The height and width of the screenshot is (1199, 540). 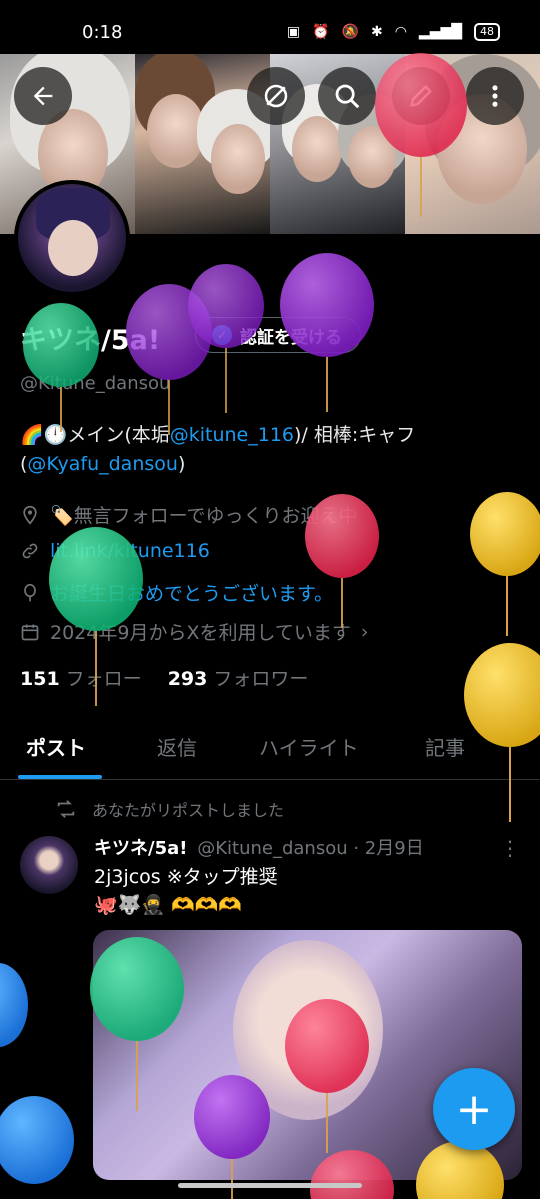 I want to click on plus-icon: +, so click(x=474, y=1109).